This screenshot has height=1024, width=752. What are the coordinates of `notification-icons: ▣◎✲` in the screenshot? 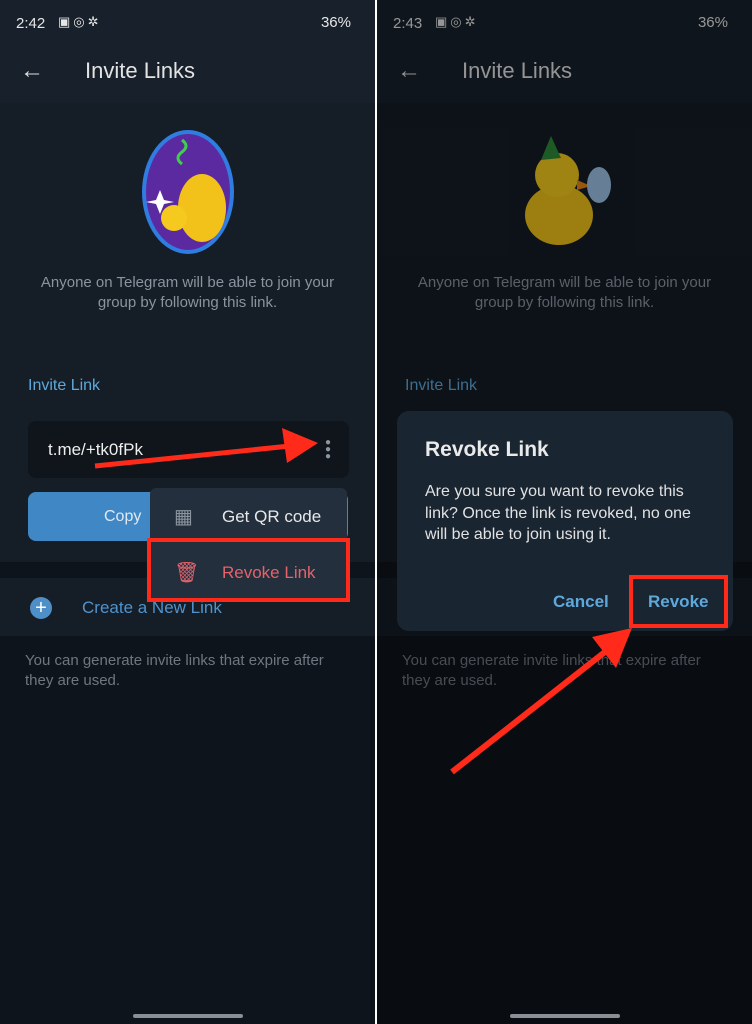 It's located at (80, 21).